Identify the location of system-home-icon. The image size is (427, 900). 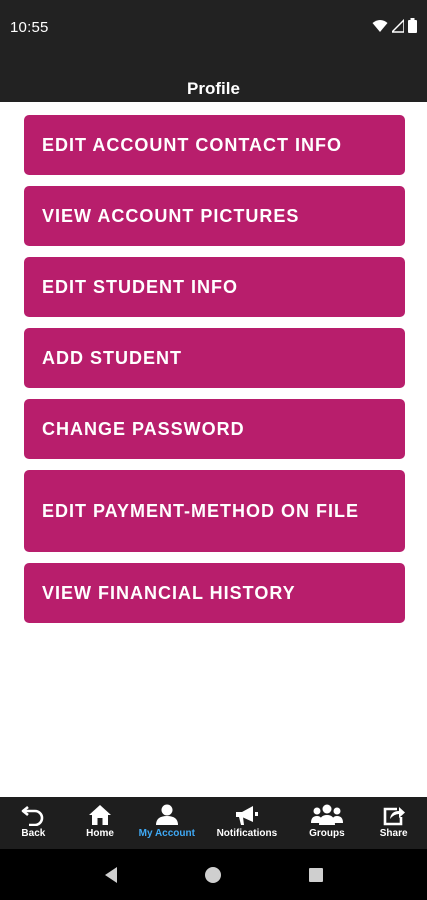
(213, 875).